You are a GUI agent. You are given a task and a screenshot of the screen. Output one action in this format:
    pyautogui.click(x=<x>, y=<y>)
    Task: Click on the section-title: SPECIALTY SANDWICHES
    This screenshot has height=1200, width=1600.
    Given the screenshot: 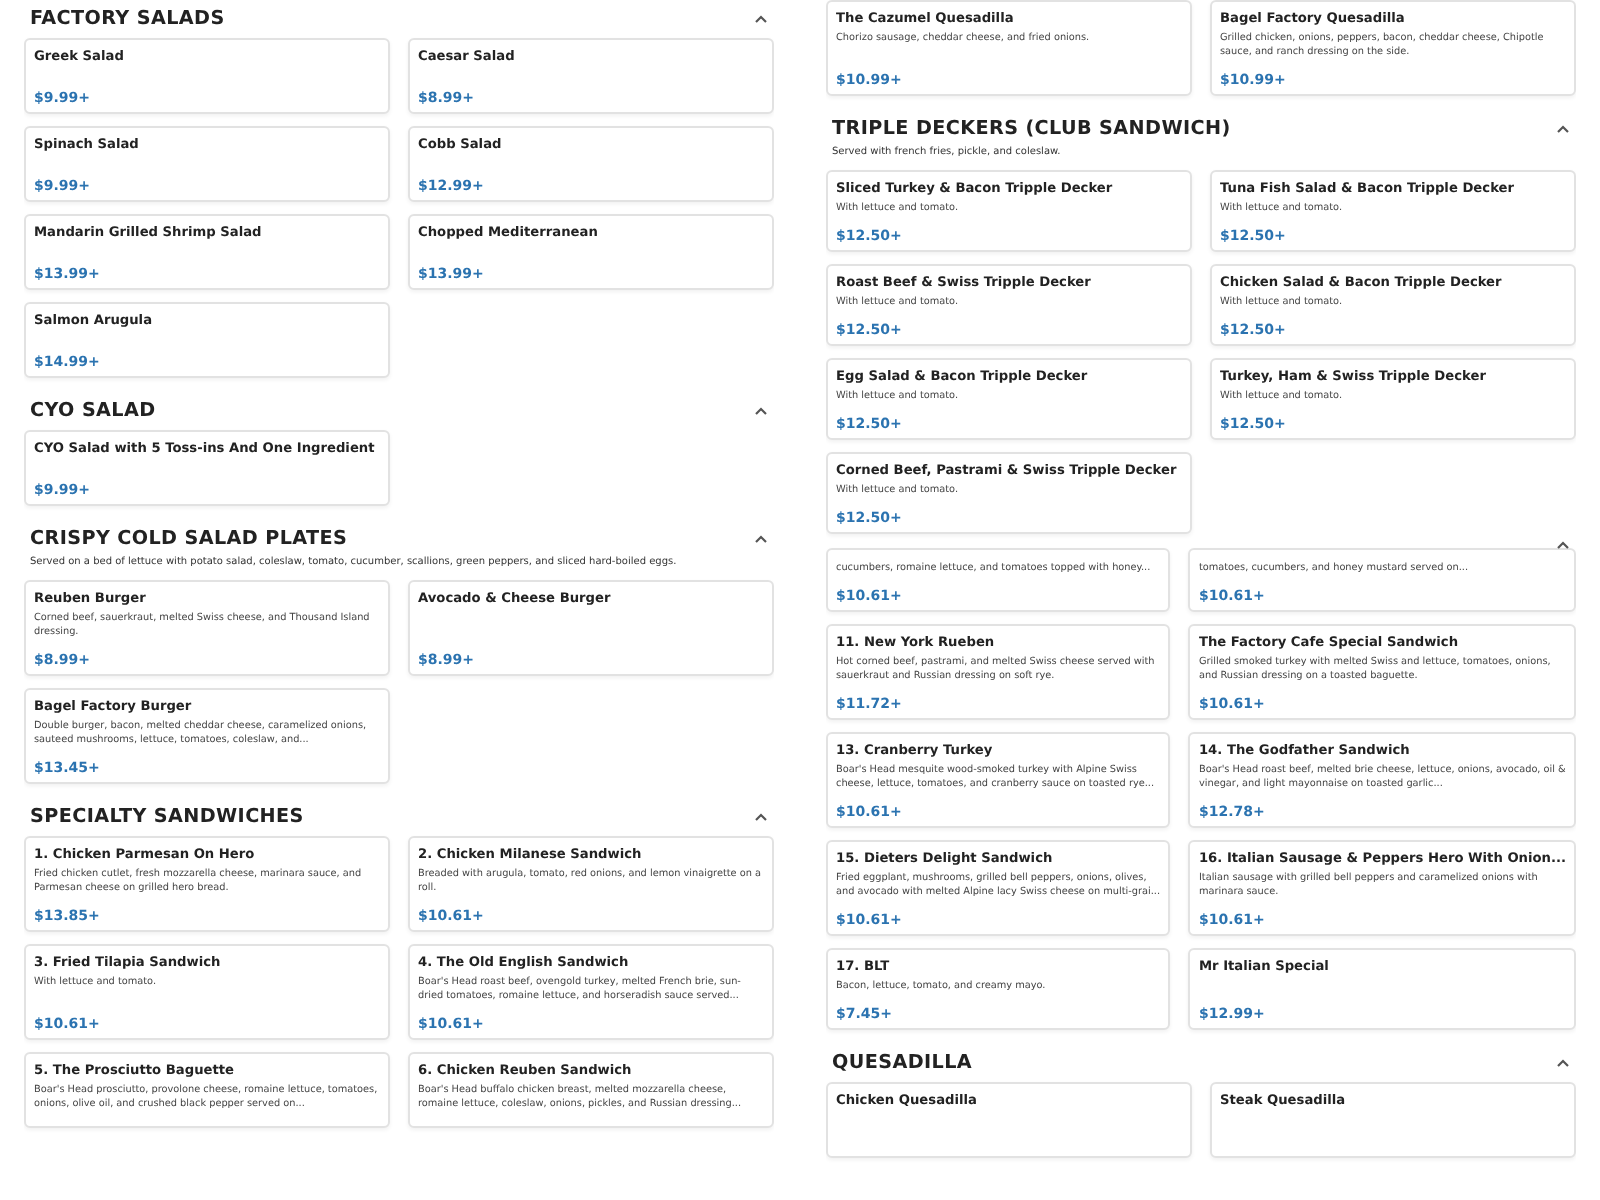 What is the action you would take?
    pyautogui.click(x=167, y=817)
    